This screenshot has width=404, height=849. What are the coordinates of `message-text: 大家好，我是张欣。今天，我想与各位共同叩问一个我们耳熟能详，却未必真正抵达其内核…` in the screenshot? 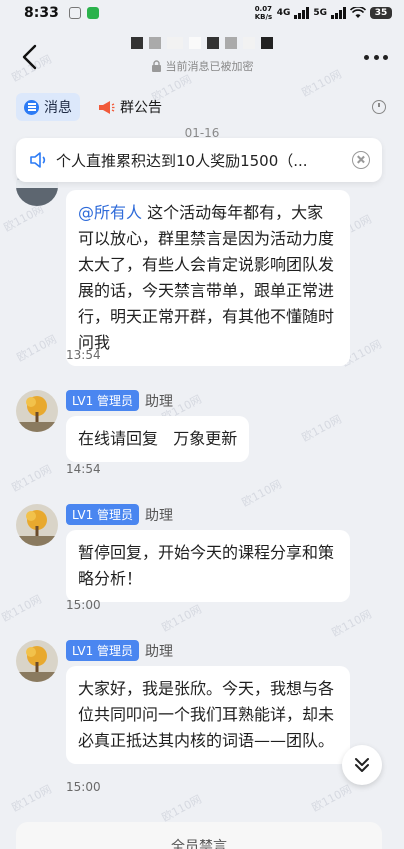 It's located at (206, 714).